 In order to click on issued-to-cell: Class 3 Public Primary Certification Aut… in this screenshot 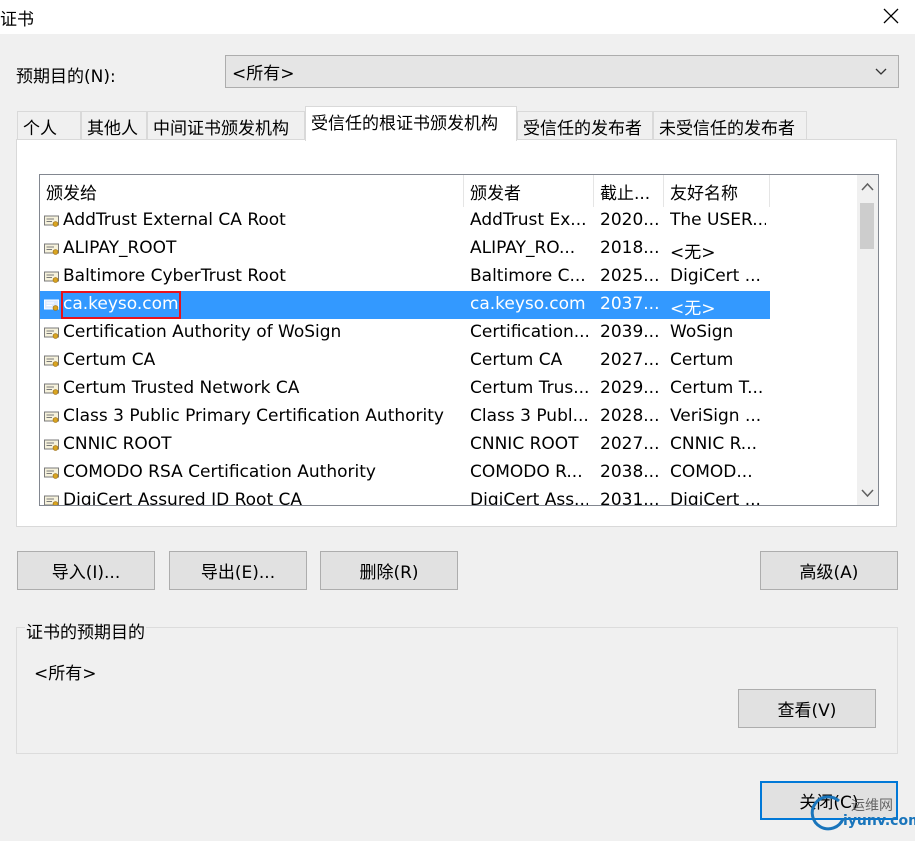, I will do `click(253, 416)`.